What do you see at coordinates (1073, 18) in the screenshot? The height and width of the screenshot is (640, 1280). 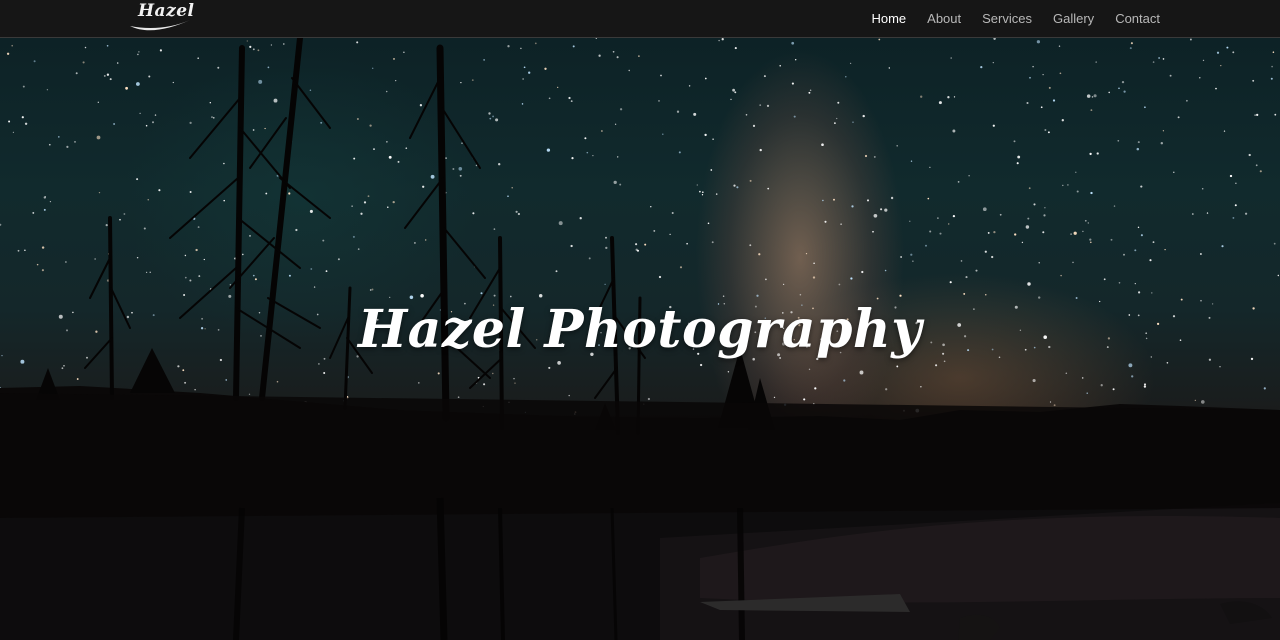 I see `nav-gallery: Gallery` at bounding box center [1073, 18].